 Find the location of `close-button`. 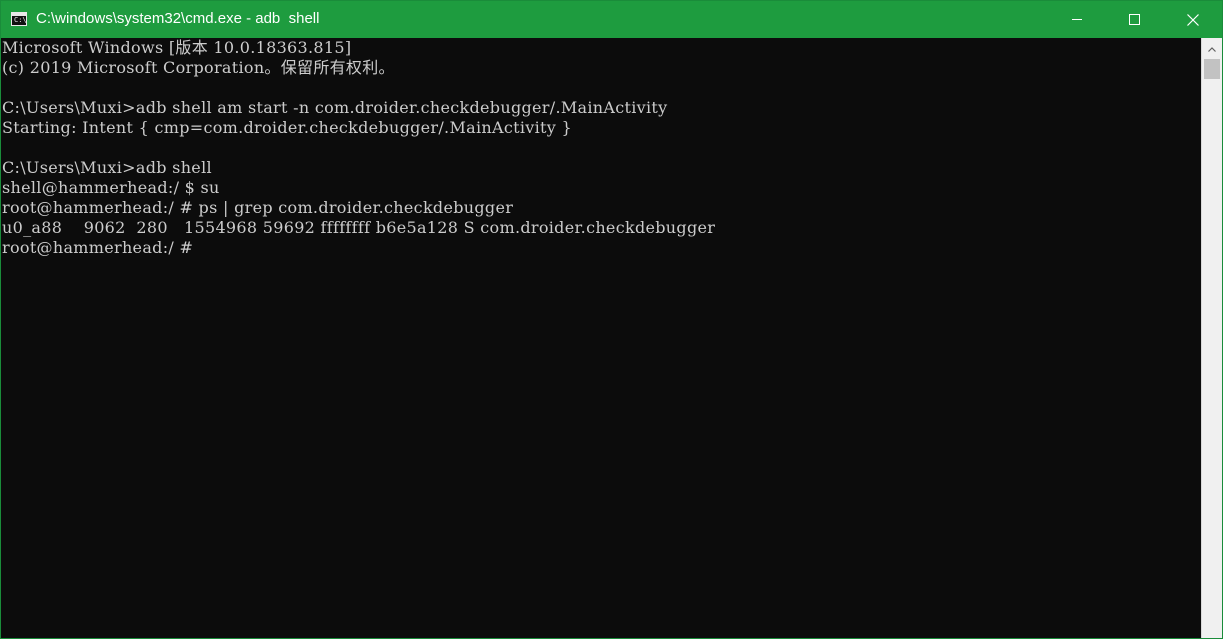

close-button is located at coordinates (1192, 19).